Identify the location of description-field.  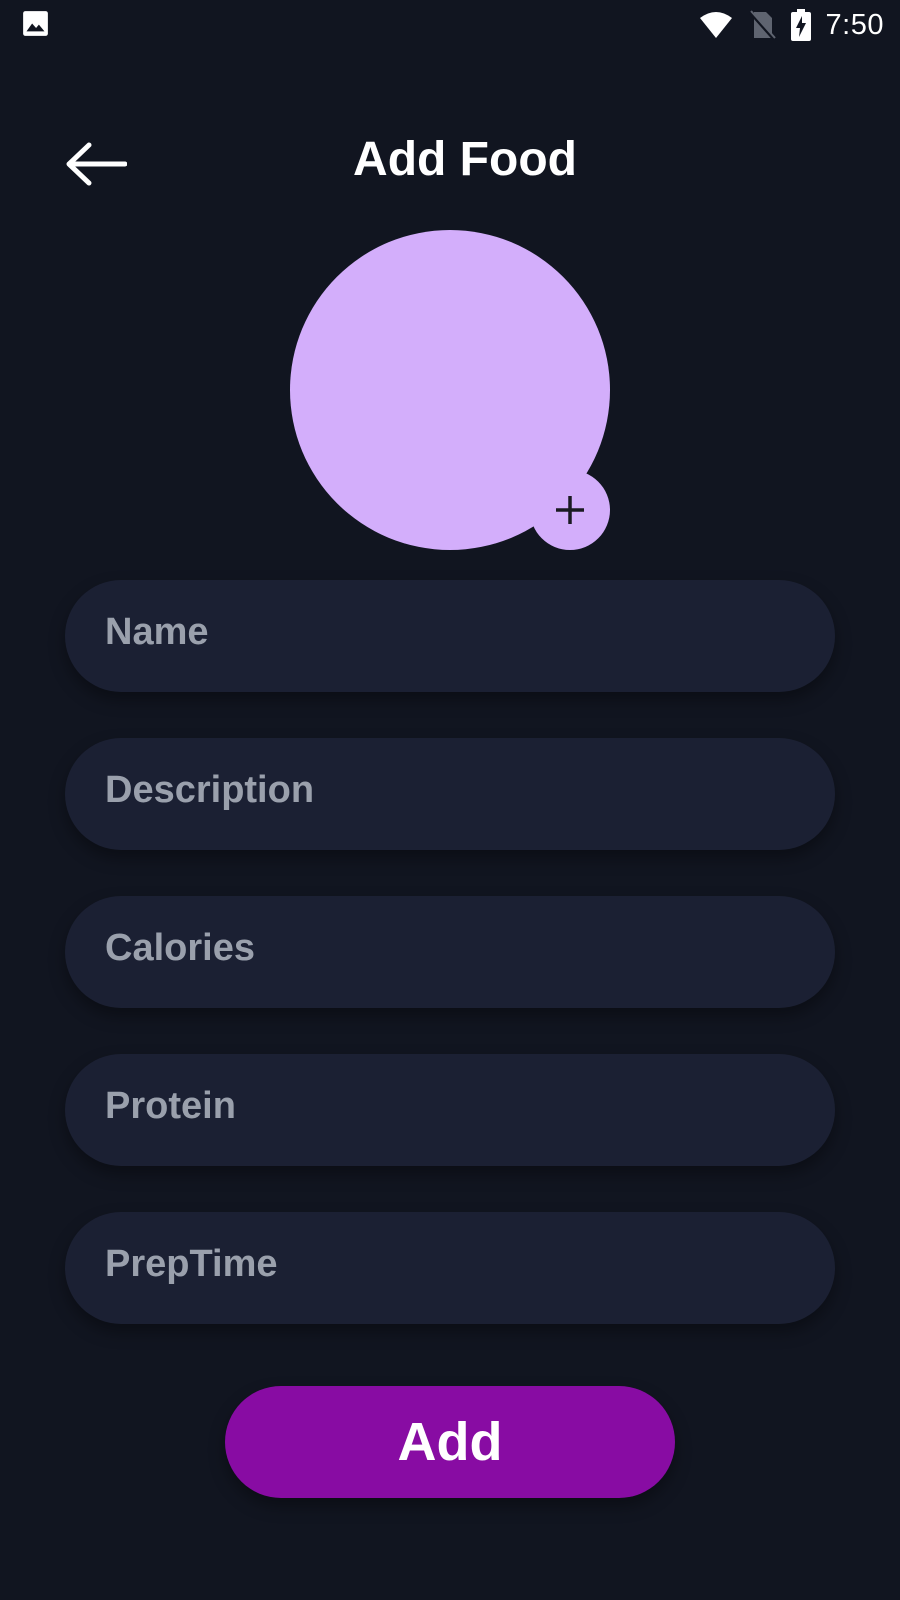
(450, 794).